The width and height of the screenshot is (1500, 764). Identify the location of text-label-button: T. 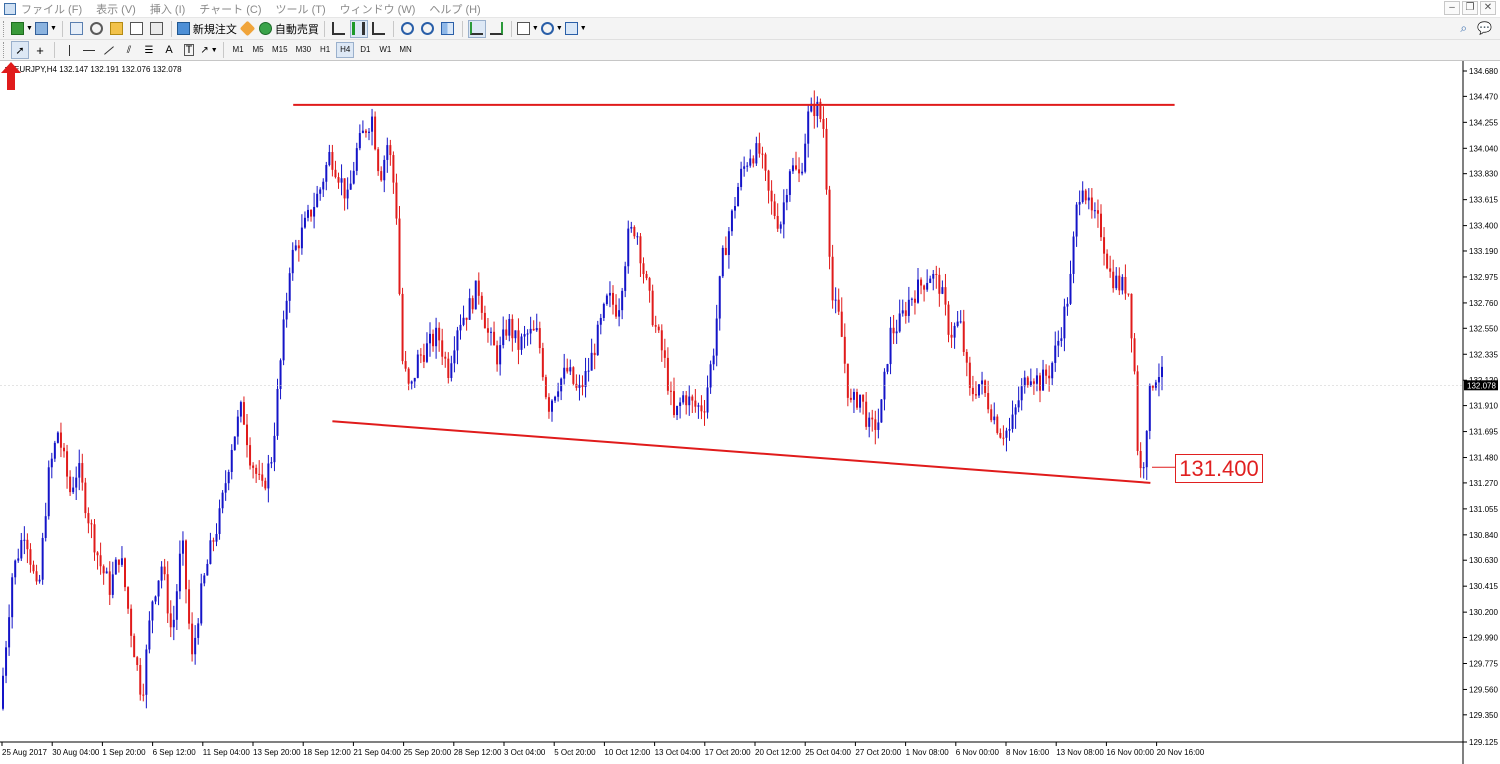
(189, 50).